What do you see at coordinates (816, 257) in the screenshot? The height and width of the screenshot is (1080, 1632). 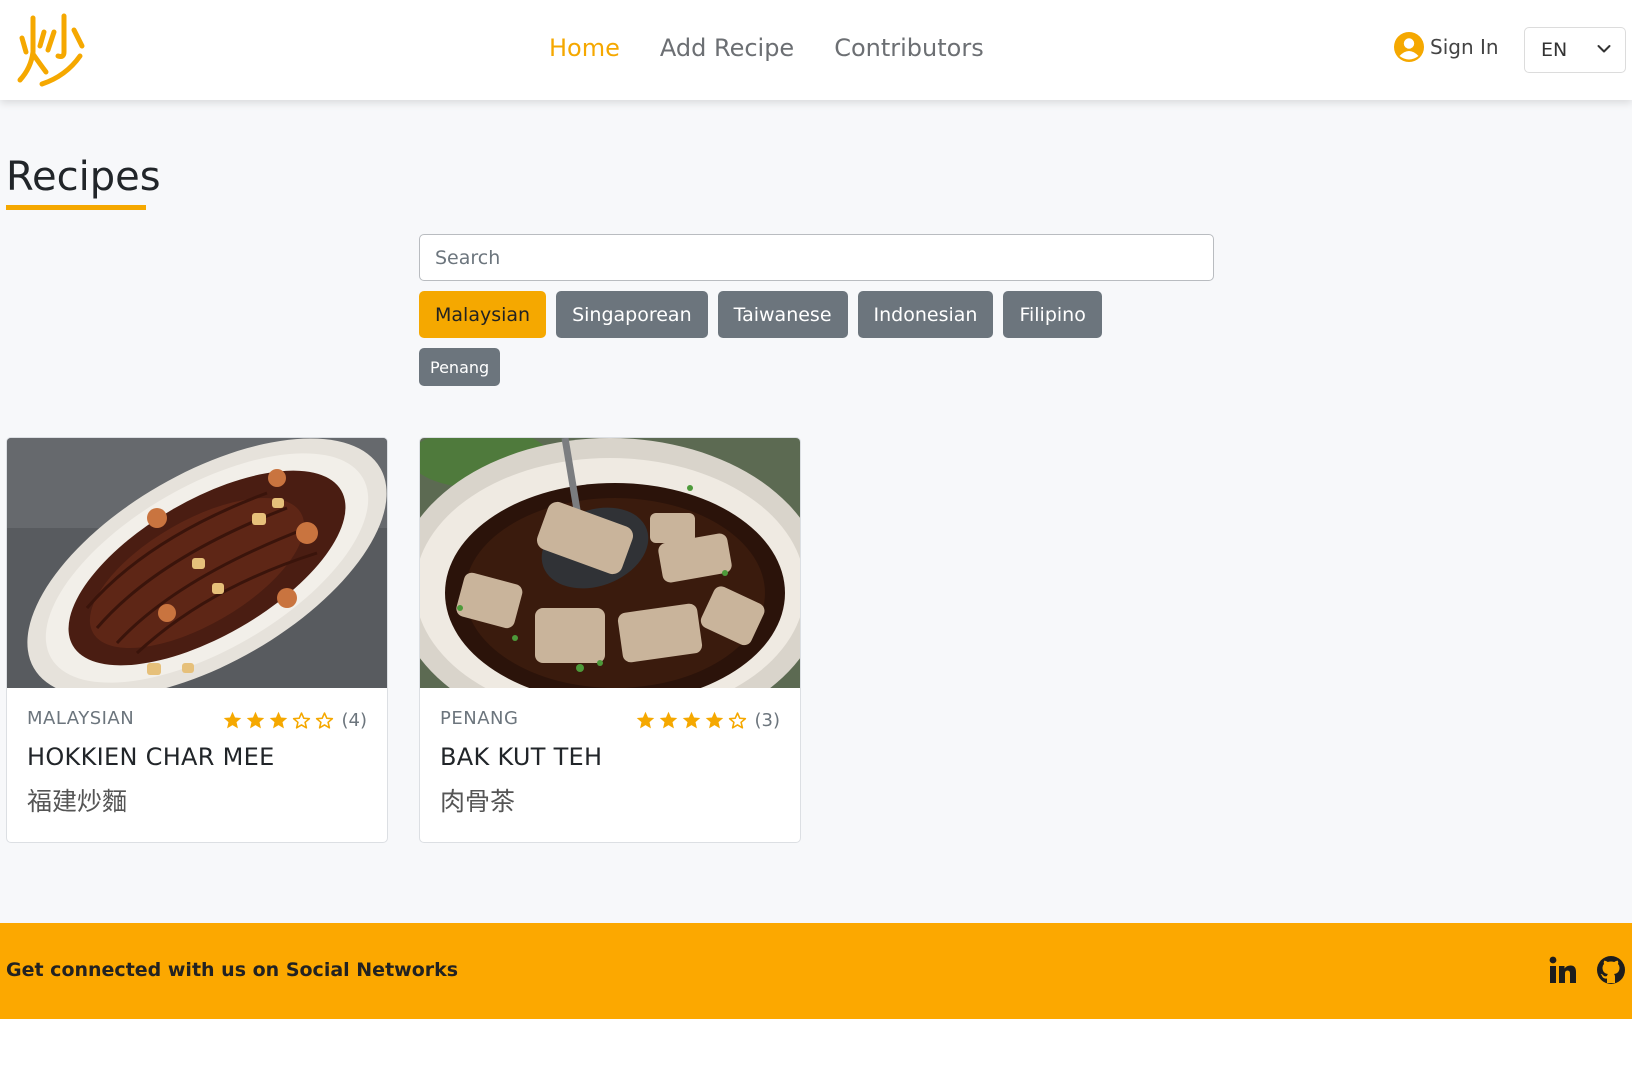 I see `search-input` at bounding box center [816, 257].